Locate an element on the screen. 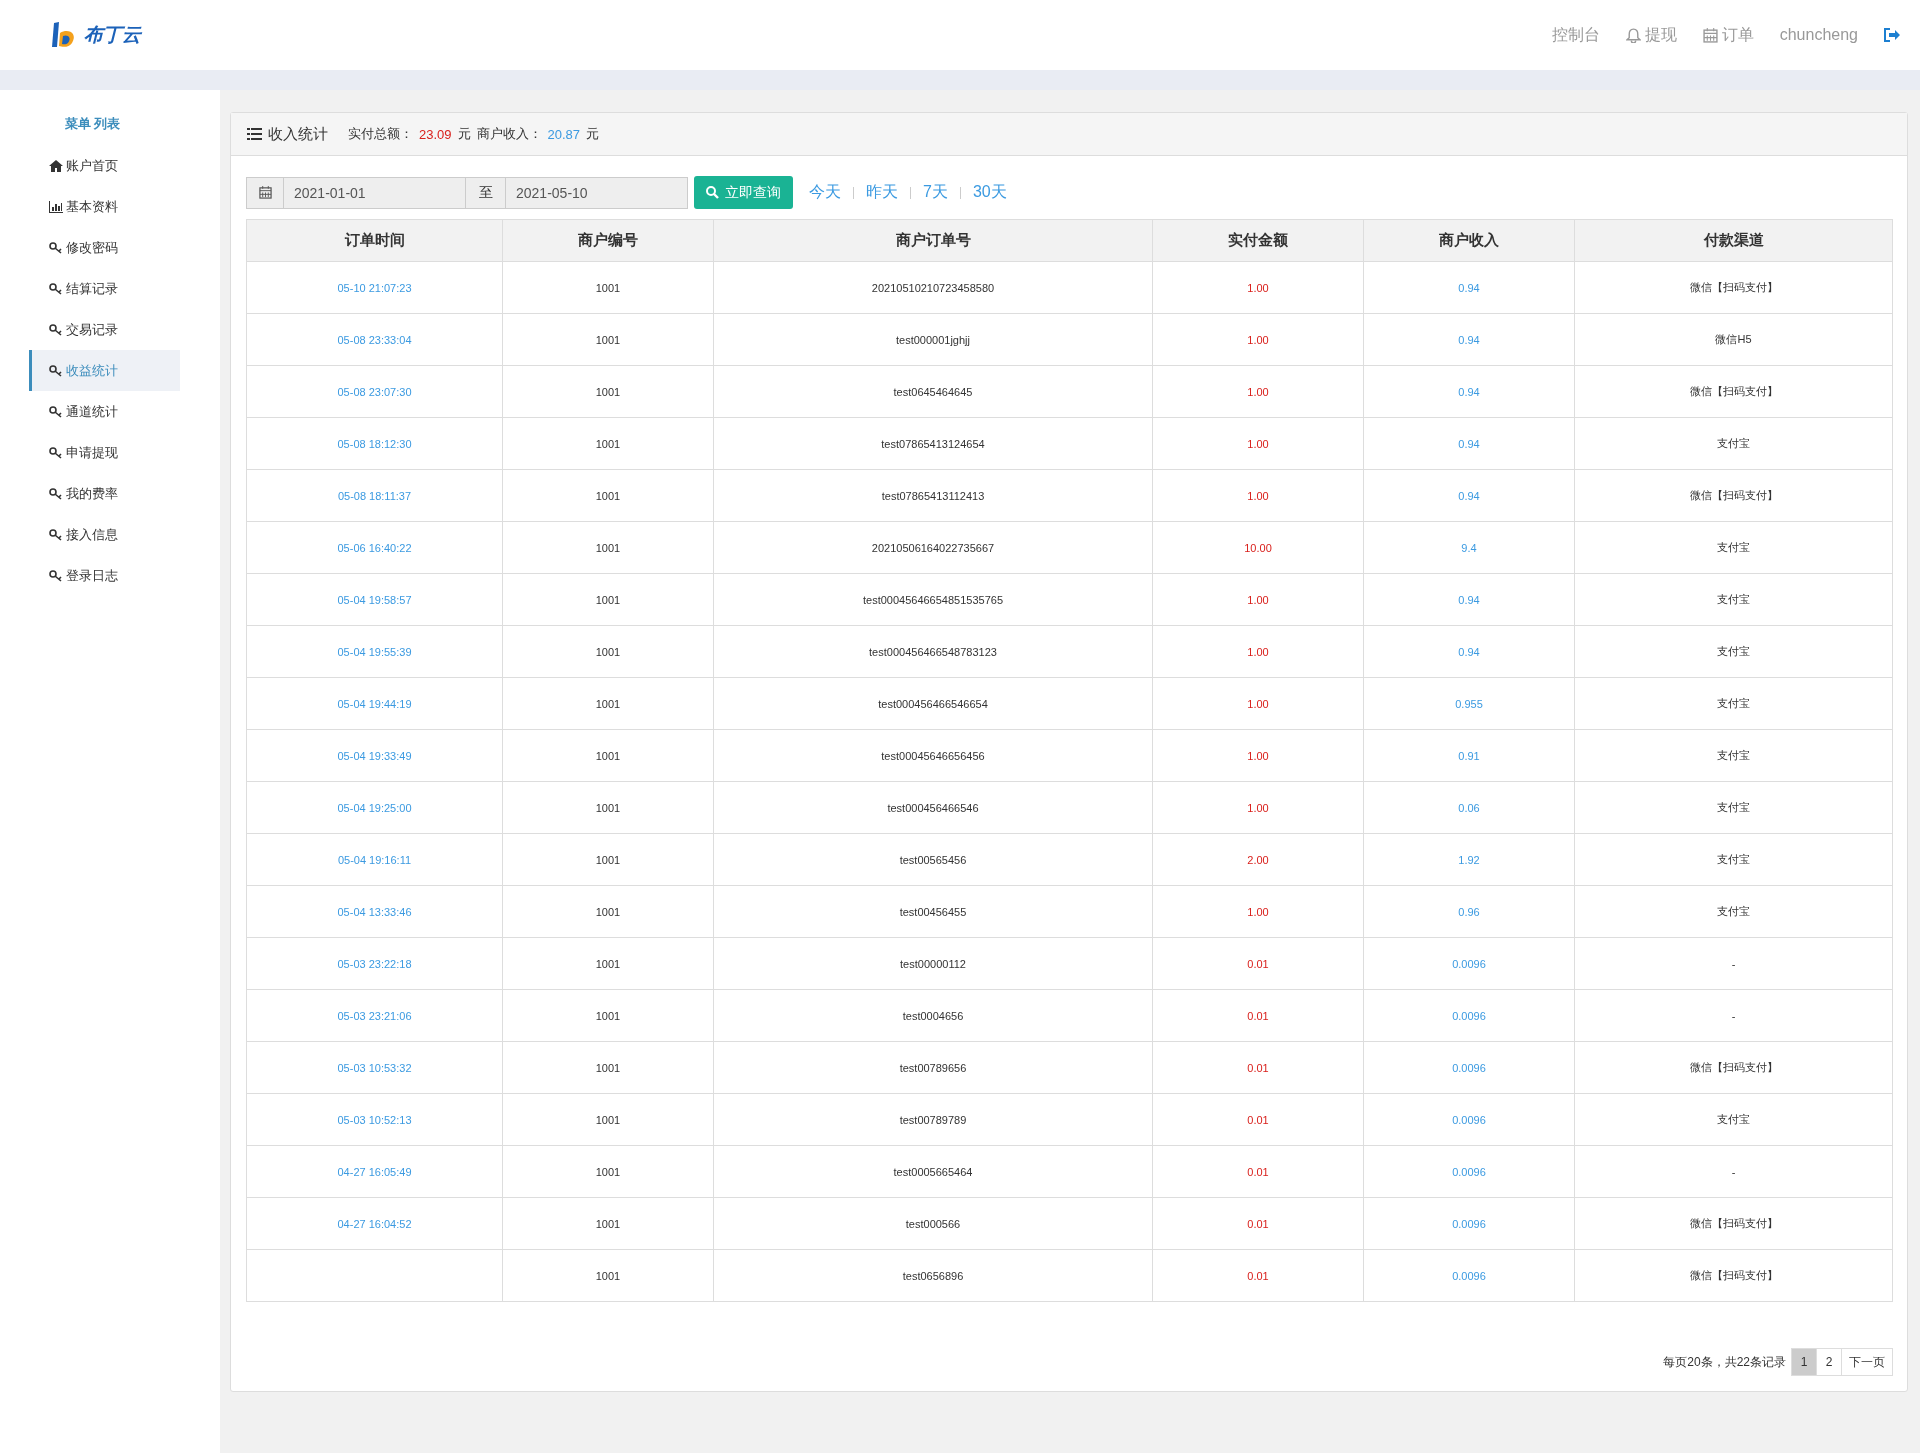  table-cell: test00045646654851535765 is located at coordinates (933, 599).